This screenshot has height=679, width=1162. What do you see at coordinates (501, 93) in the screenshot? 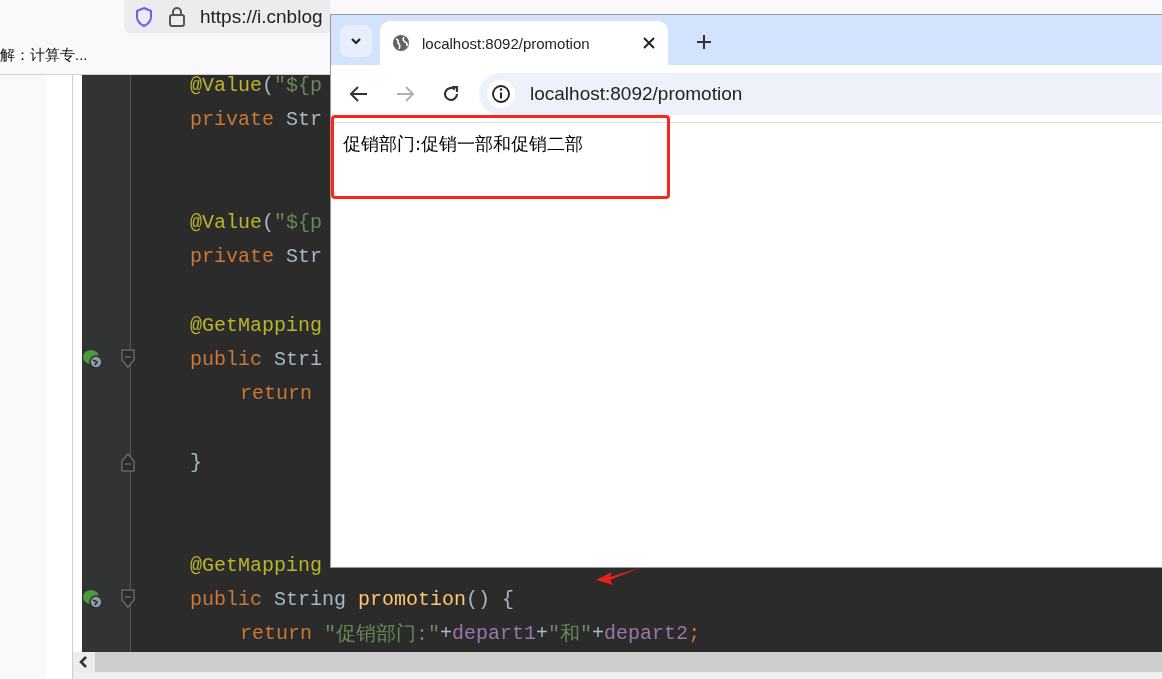
I see `info-icon` at bounding box center [501, 93].